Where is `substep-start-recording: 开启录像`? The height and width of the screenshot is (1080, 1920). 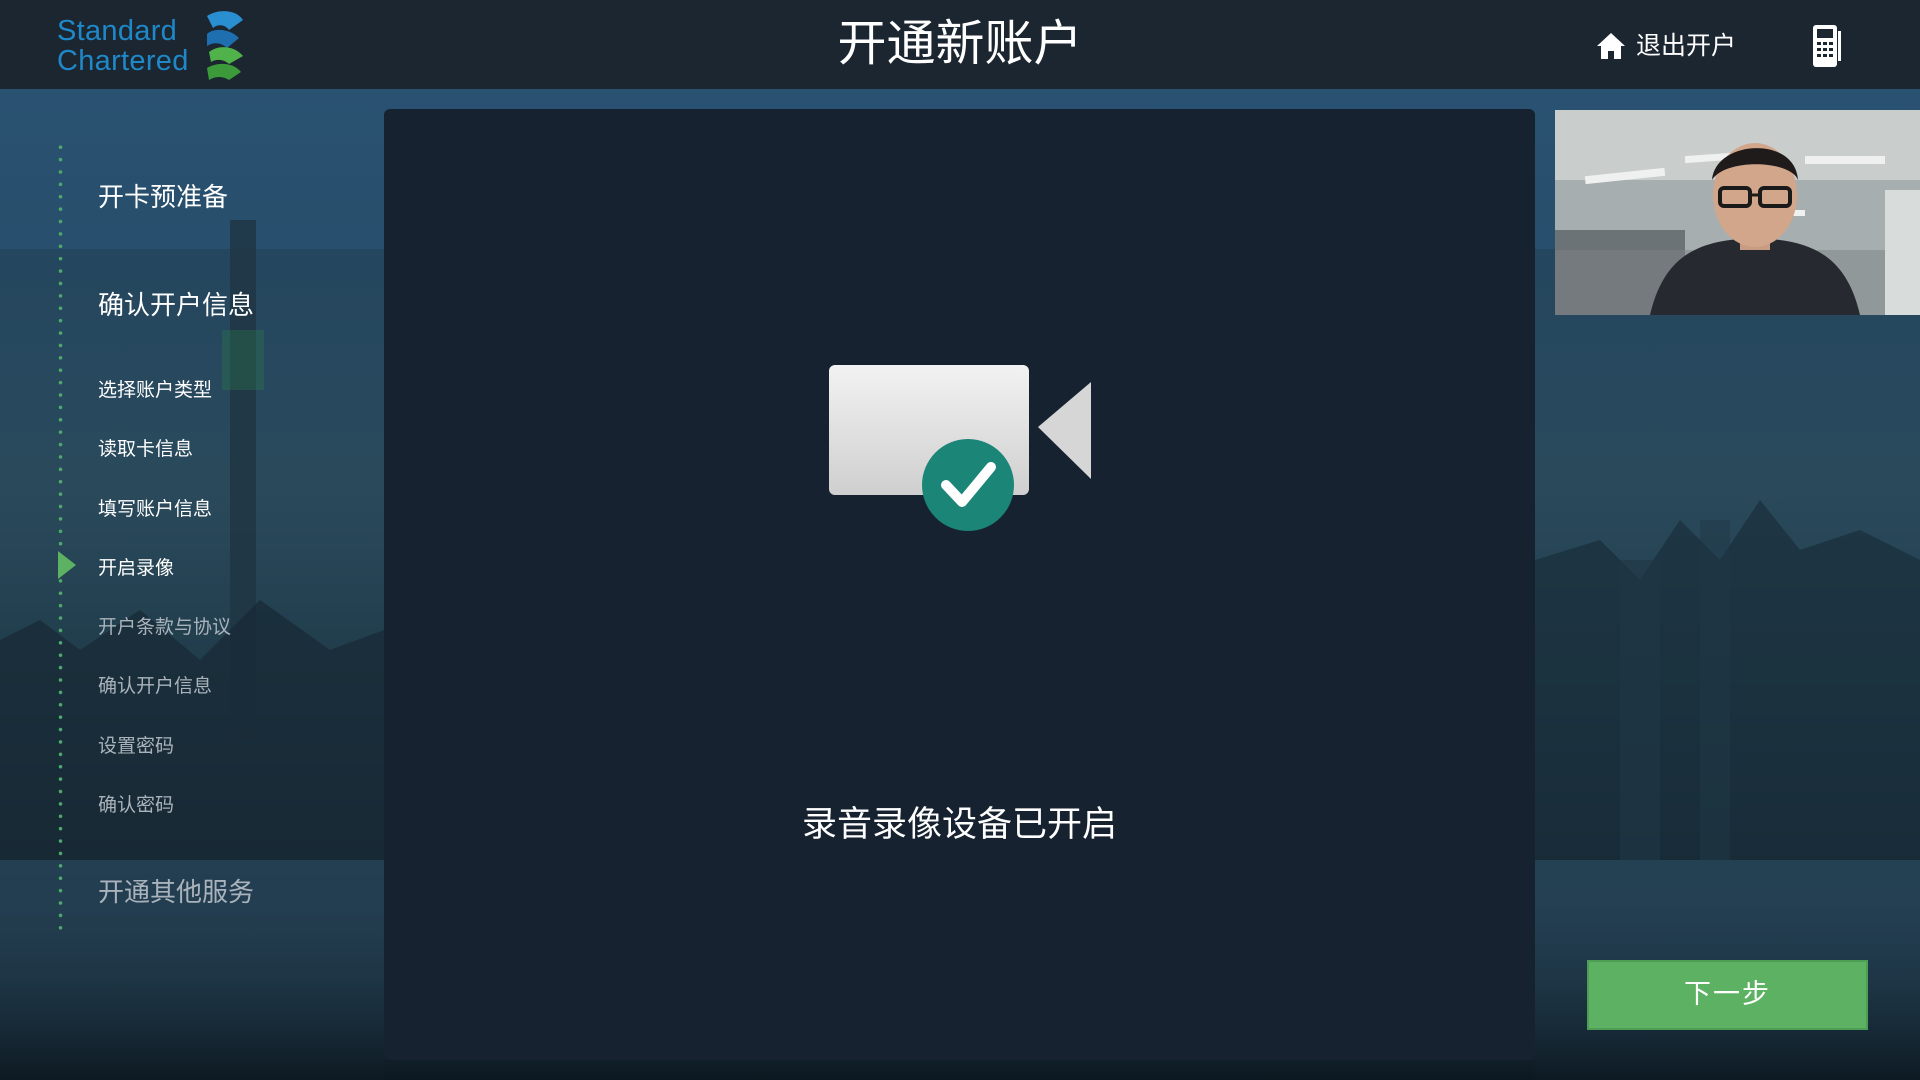
substep-start-recording: 开启录像 is located at coordinates (136, 568).